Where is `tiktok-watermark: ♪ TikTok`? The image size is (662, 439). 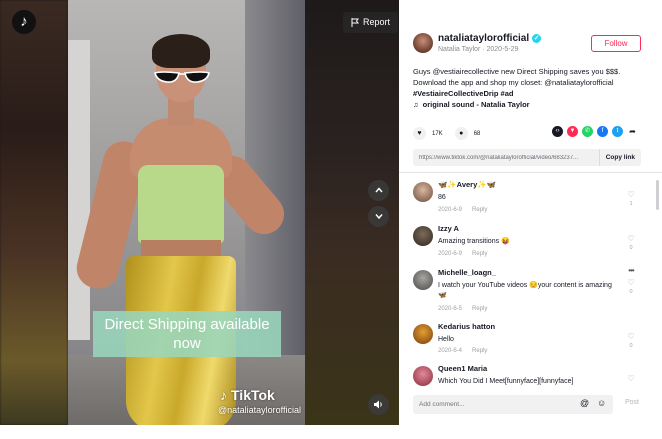 tiktok-watermark: ♪ TikTok is located at coordinates (247, 395).